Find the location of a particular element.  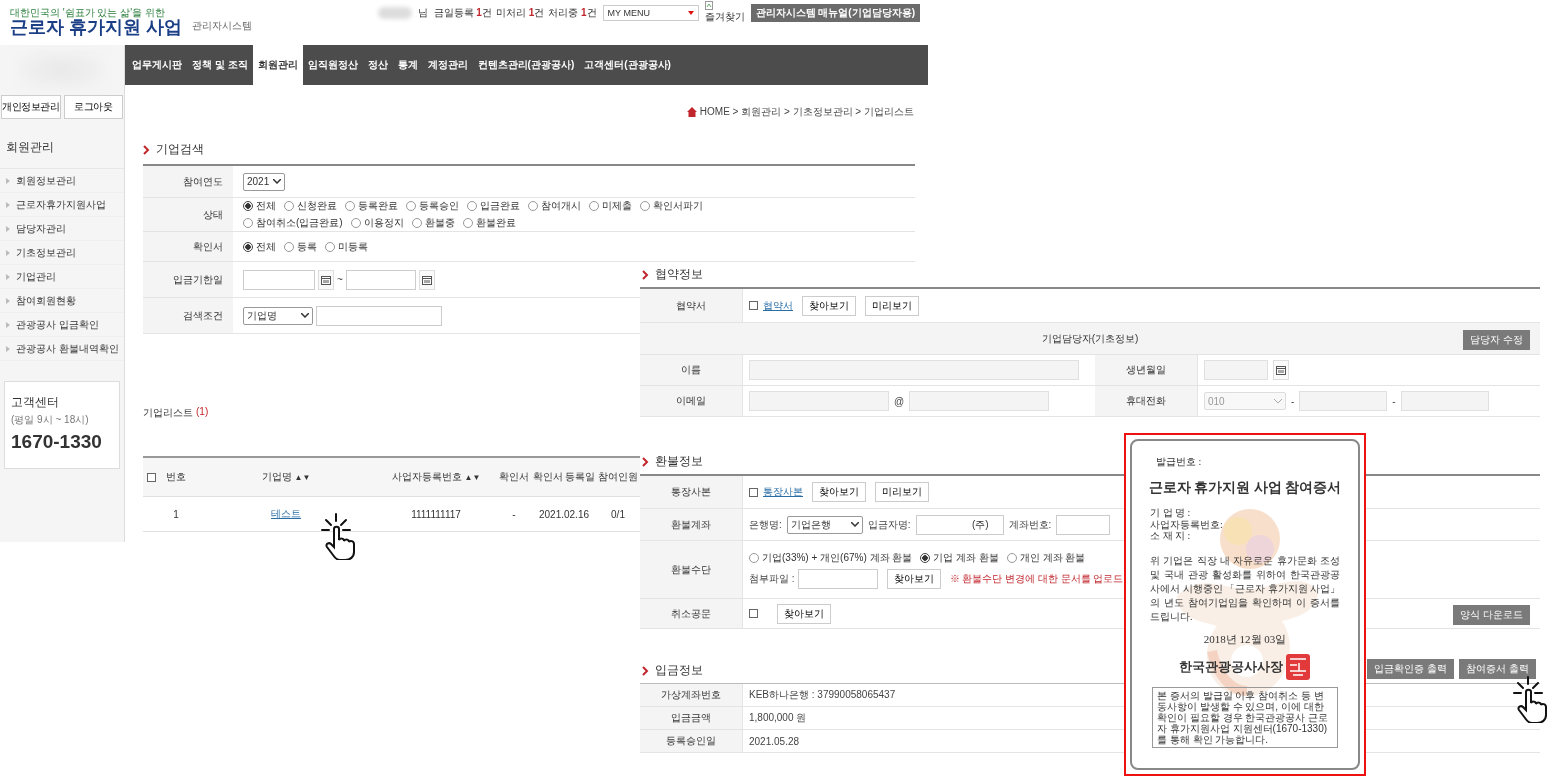

status-radio: 확인서파기 is located at coordinates (671, 206).